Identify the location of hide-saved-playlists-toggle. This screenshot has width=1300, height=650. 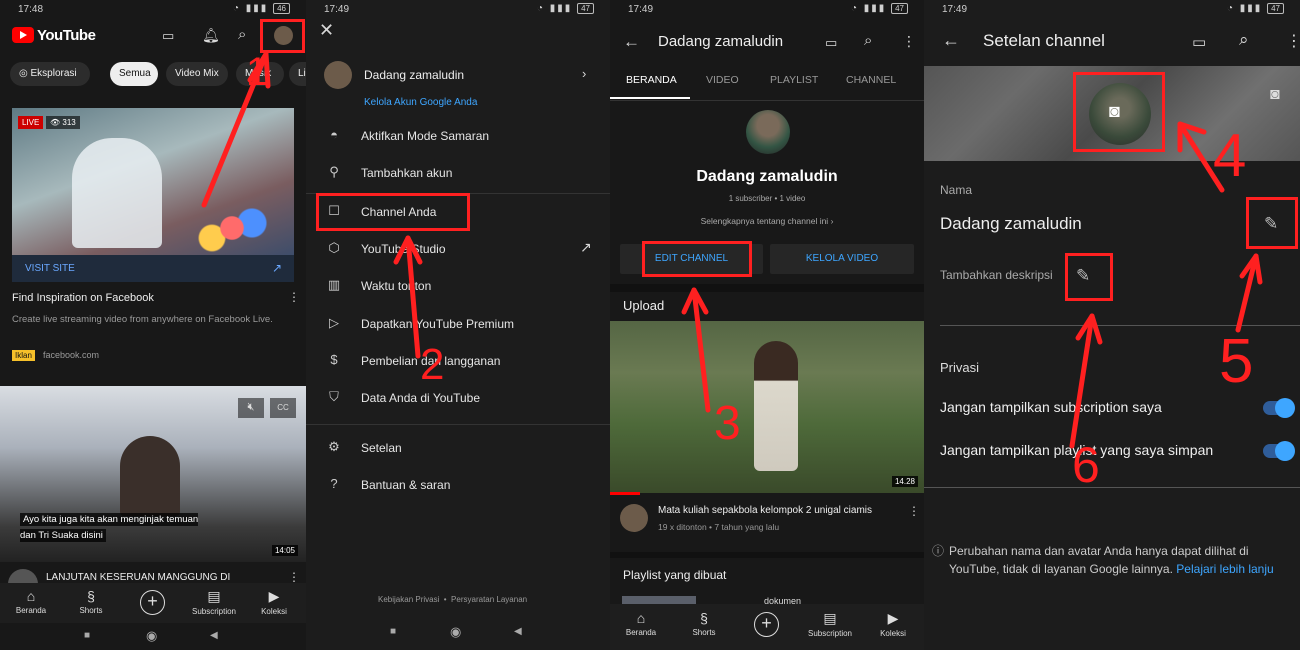
(1279, 451).